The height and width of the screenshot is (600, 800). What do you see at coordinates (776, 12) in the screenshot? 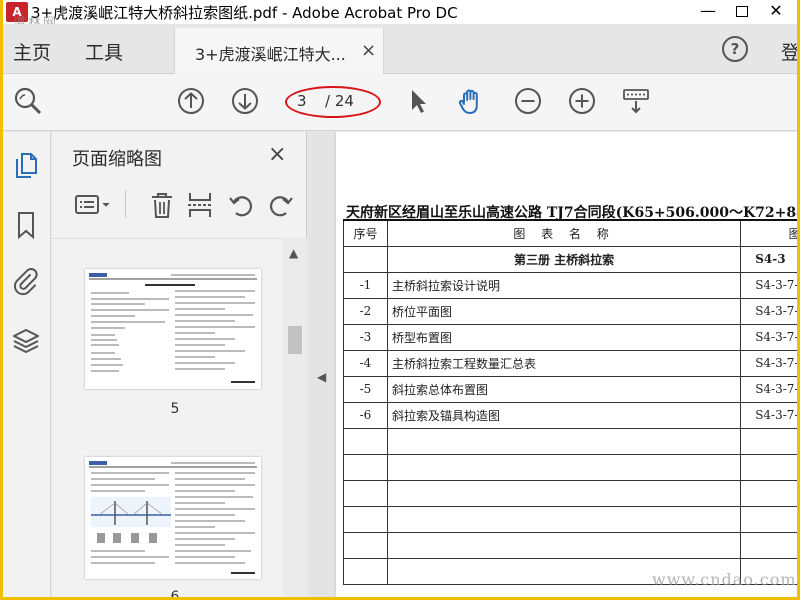
I see `close-window-button: ✕` at bounding box center [776, 12].